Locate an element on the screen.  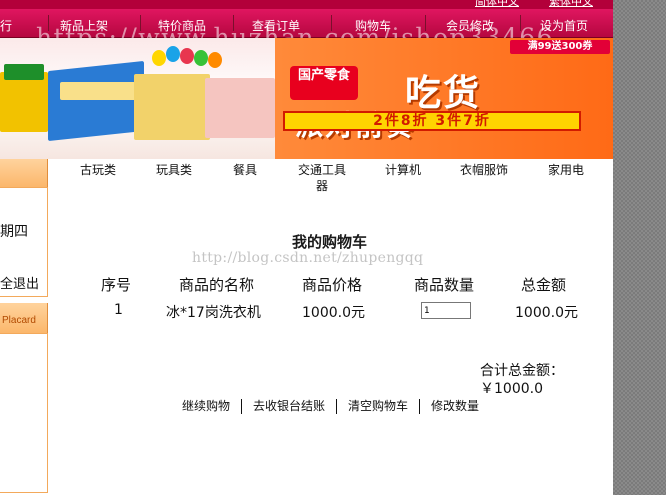
row-index: 1 is located at coordinates (118, 310).